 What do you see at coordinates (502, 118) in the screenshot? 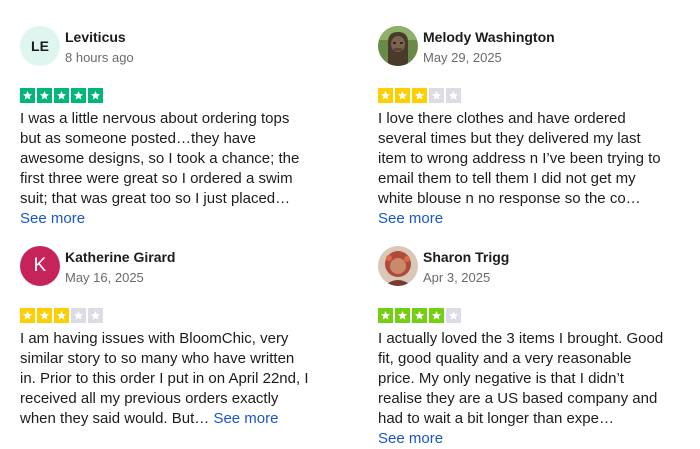
I see `review-text-line: I love there clothes and have ordered` at bounding box center [502, 118].